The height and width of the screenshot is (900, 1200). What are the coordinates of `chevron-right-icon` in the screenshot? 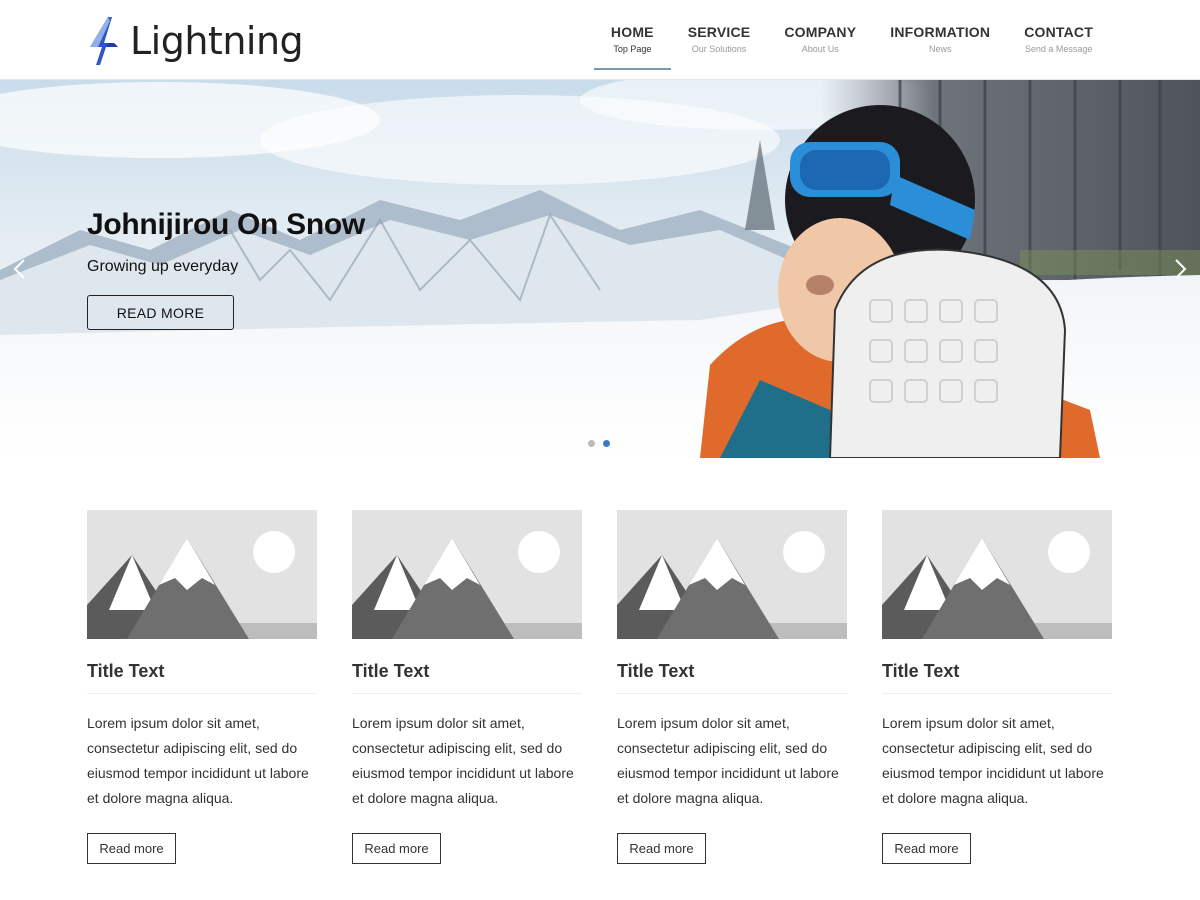 It's located at (1179, 269).